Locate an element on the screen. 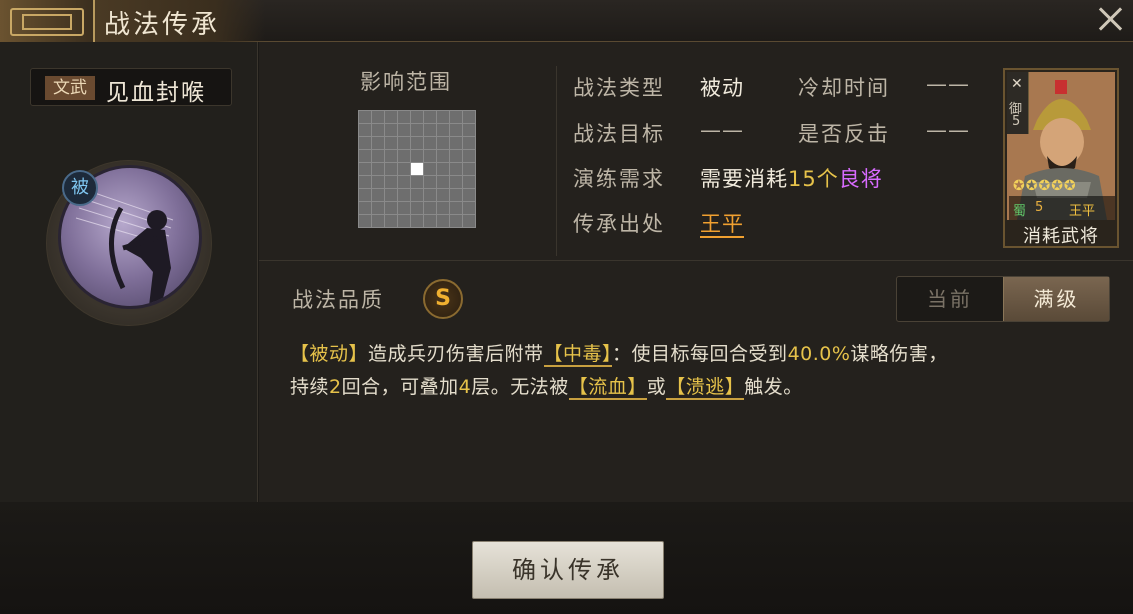 The image size is (1133, 614). desc-text: 触发。 is located at coordinates (773, 387).